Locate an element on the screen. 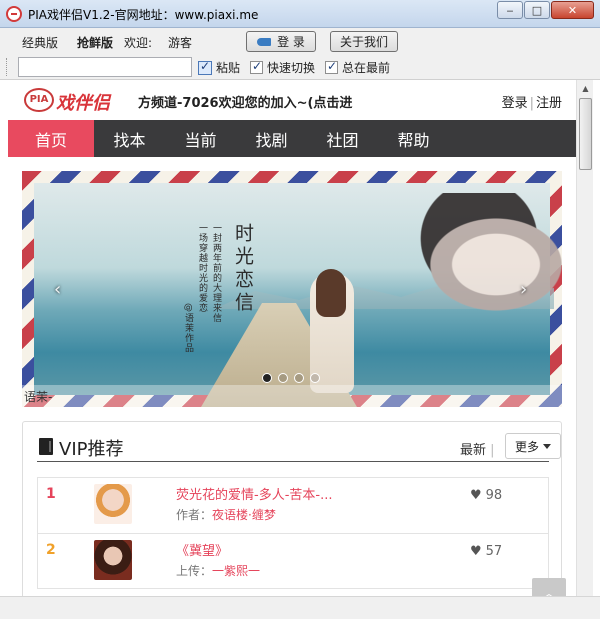  likes-value: 98 is located at coordinates (494, 495).